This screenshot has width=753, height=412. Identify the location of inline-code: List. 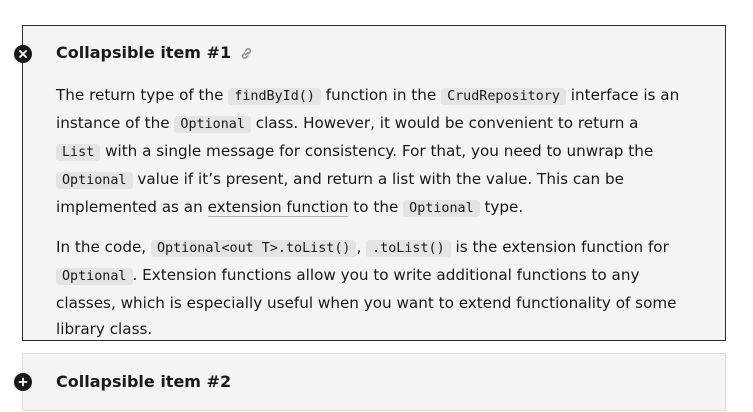
(78, 152).